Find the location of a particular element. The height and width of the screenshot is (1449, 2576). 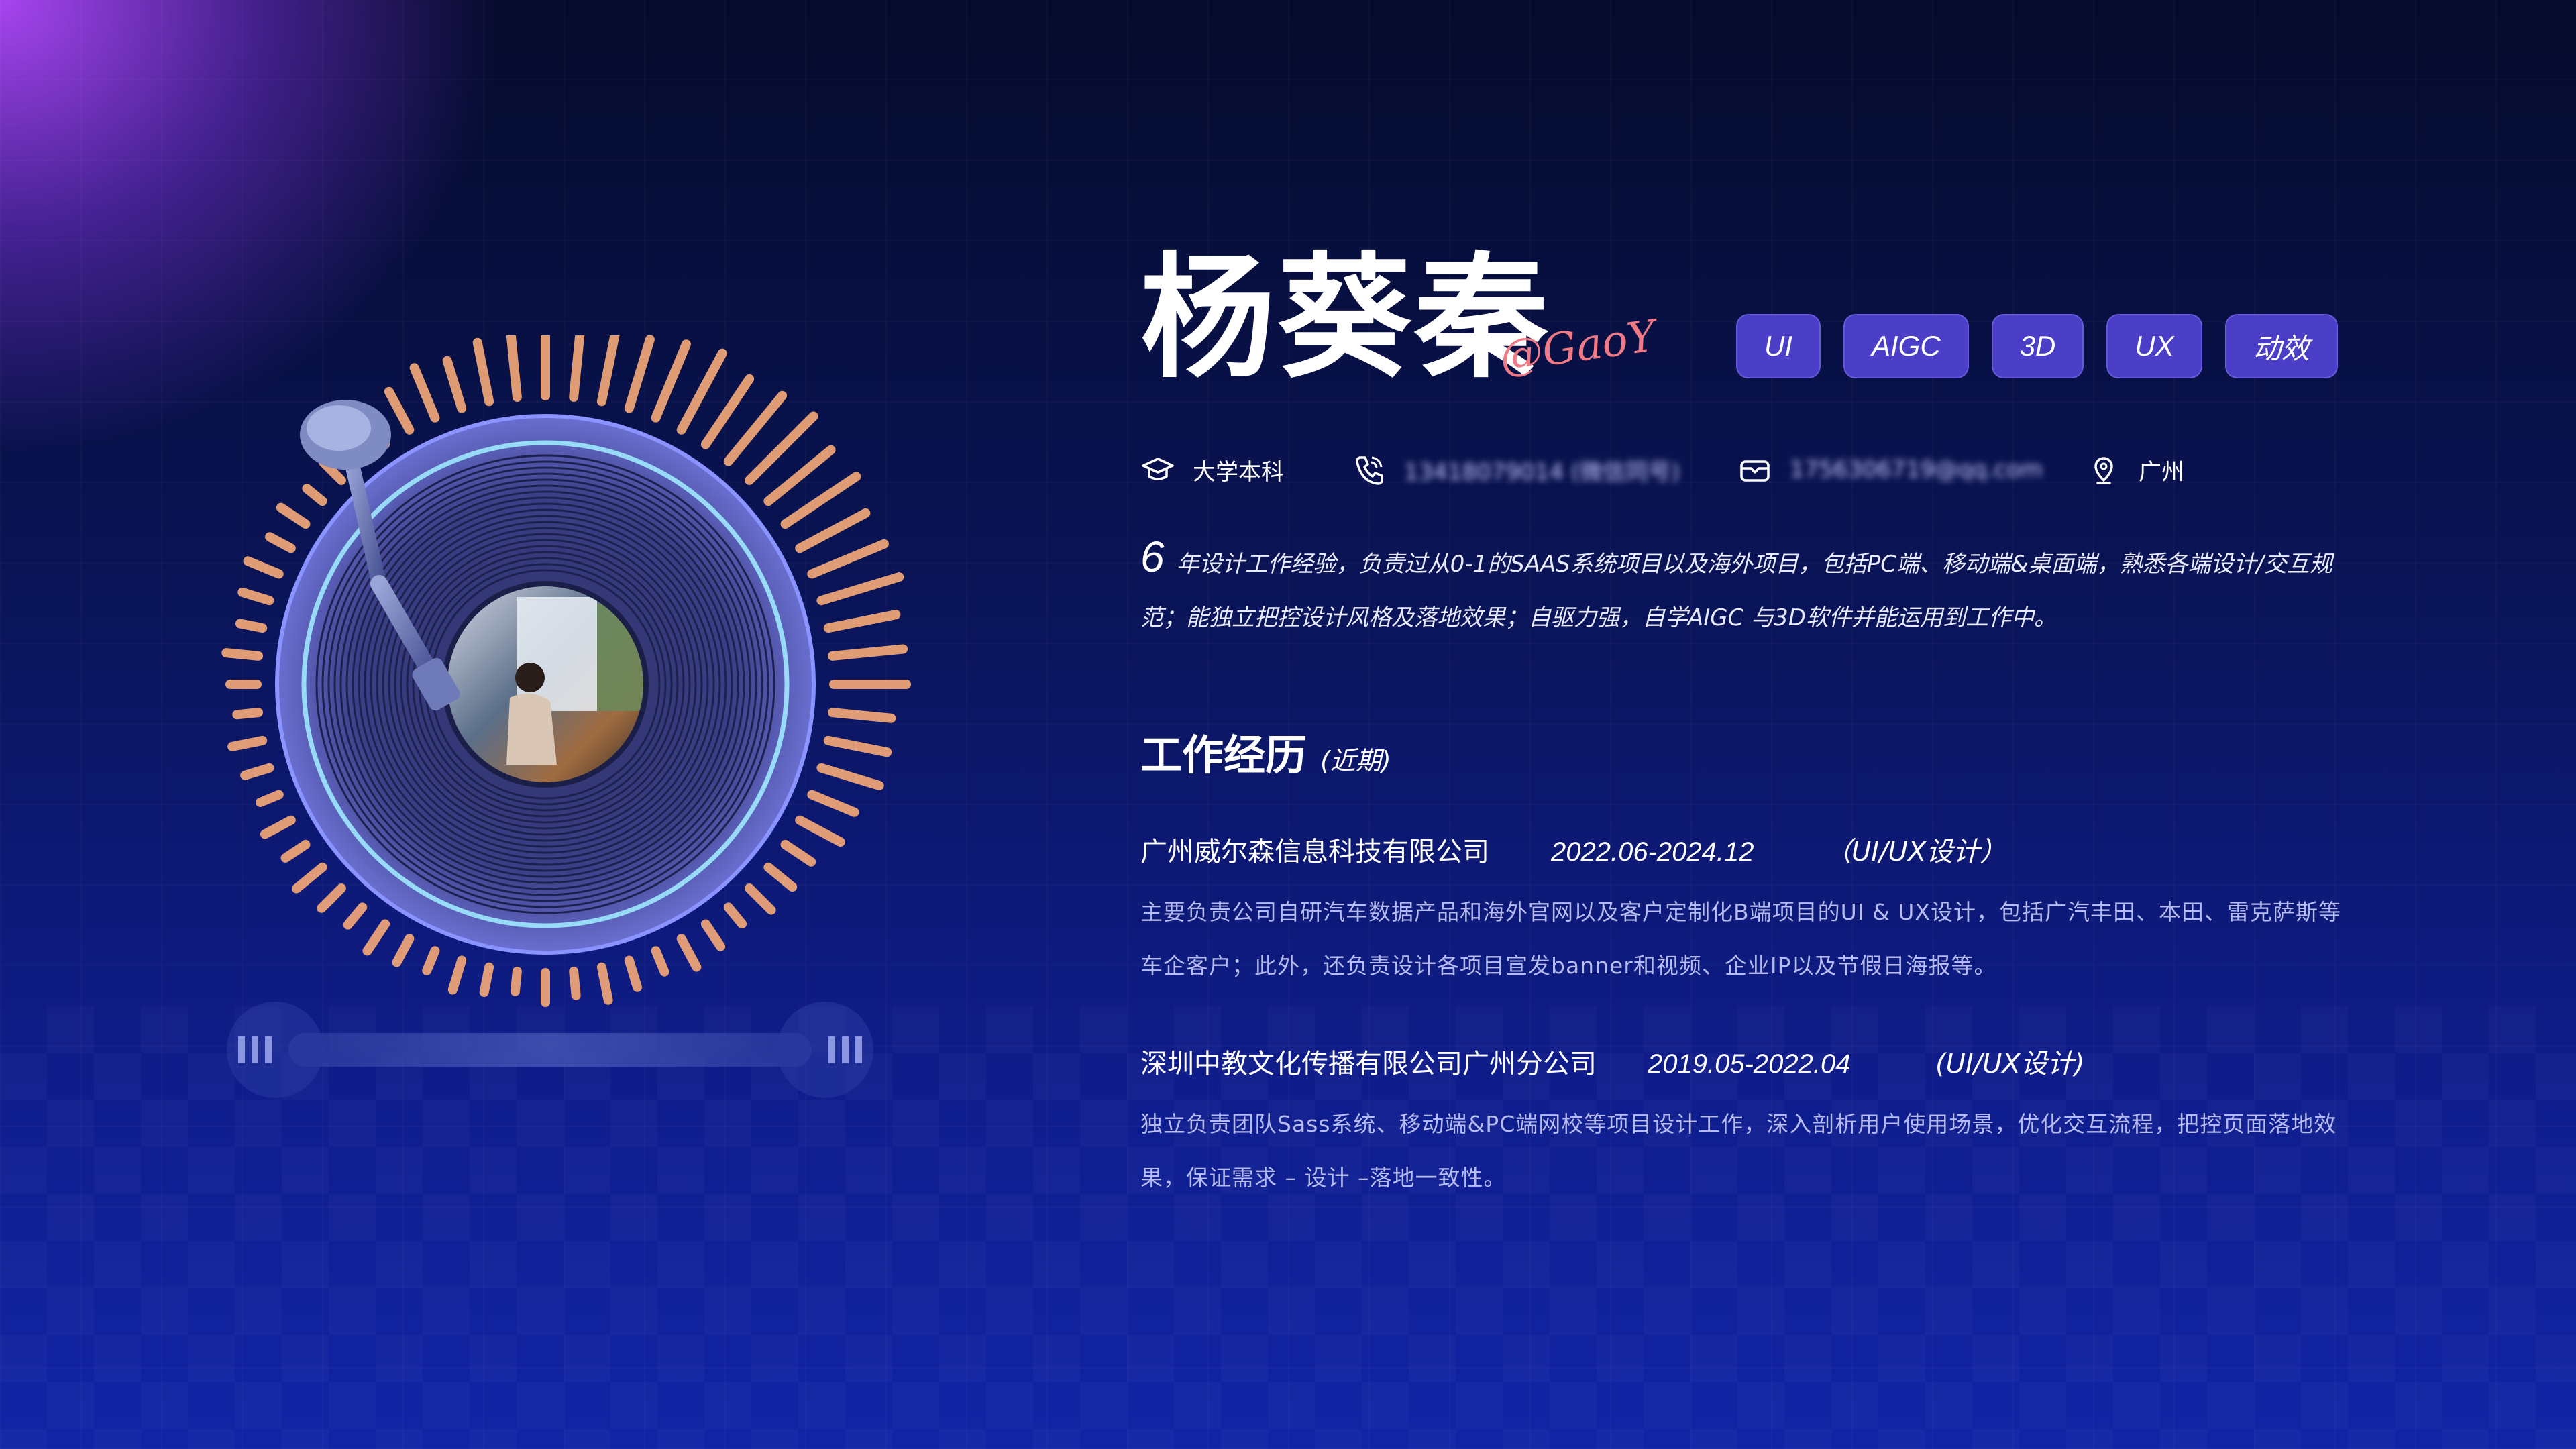

skill-tag-ux: UX is located at coordinates (2154, 346).